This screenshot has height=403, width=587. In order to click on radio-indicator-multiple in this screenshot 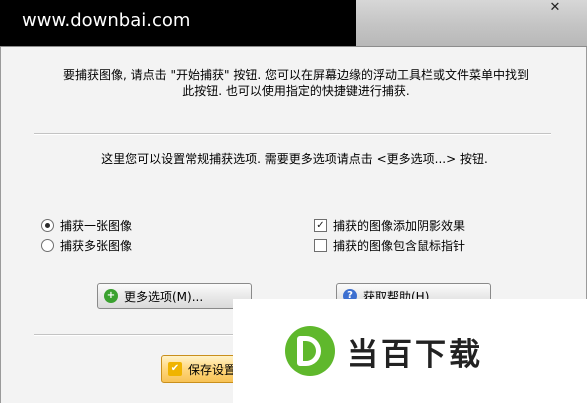, I will do `click(47, 245)`.